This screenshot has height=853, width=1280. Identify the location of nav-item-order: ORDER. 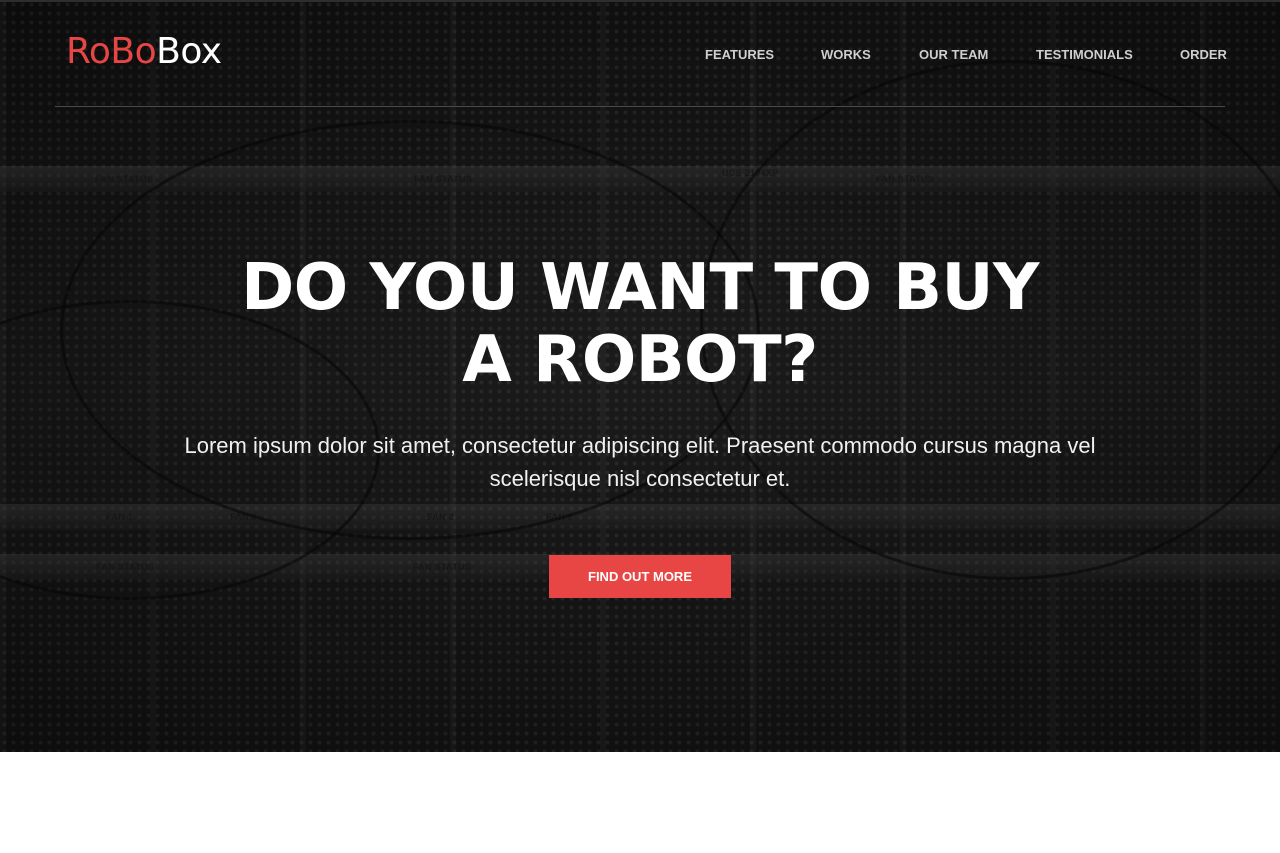
(1203, 55).